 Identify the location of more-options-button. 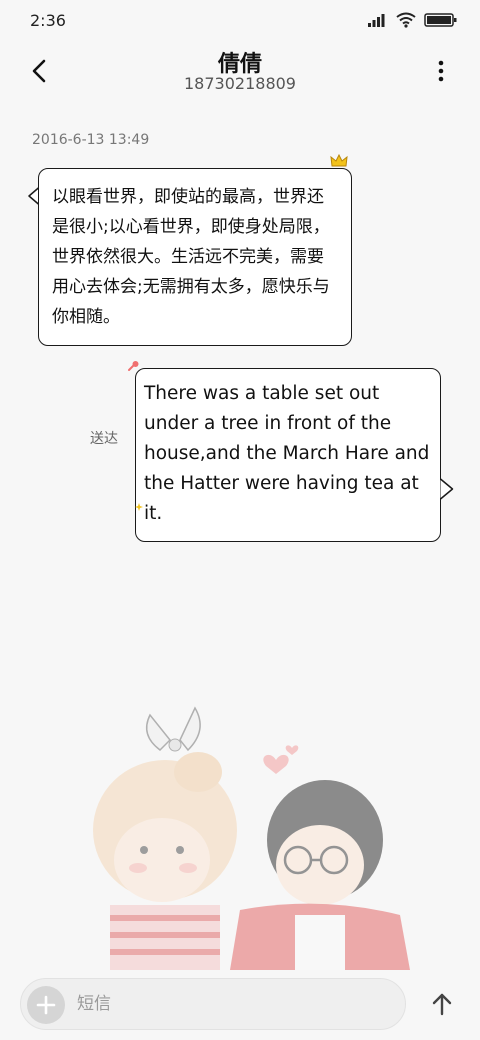
(441, 71).